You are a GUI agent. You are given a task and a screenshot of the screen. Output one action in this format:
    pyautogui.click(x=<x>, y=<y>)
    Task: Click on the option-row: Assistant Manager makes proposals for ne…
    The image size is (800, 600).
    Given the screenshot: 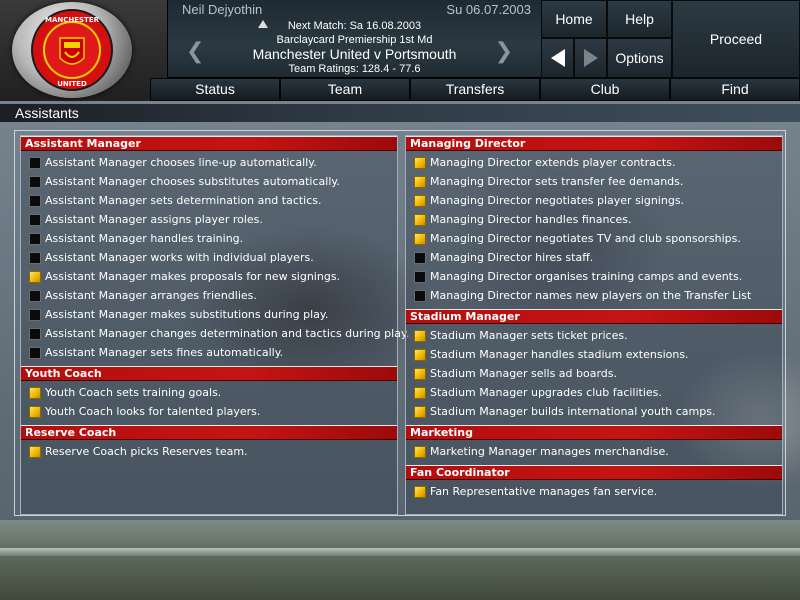 What is the action you would take?
    pyautogui.click(x=209, y=277)
    